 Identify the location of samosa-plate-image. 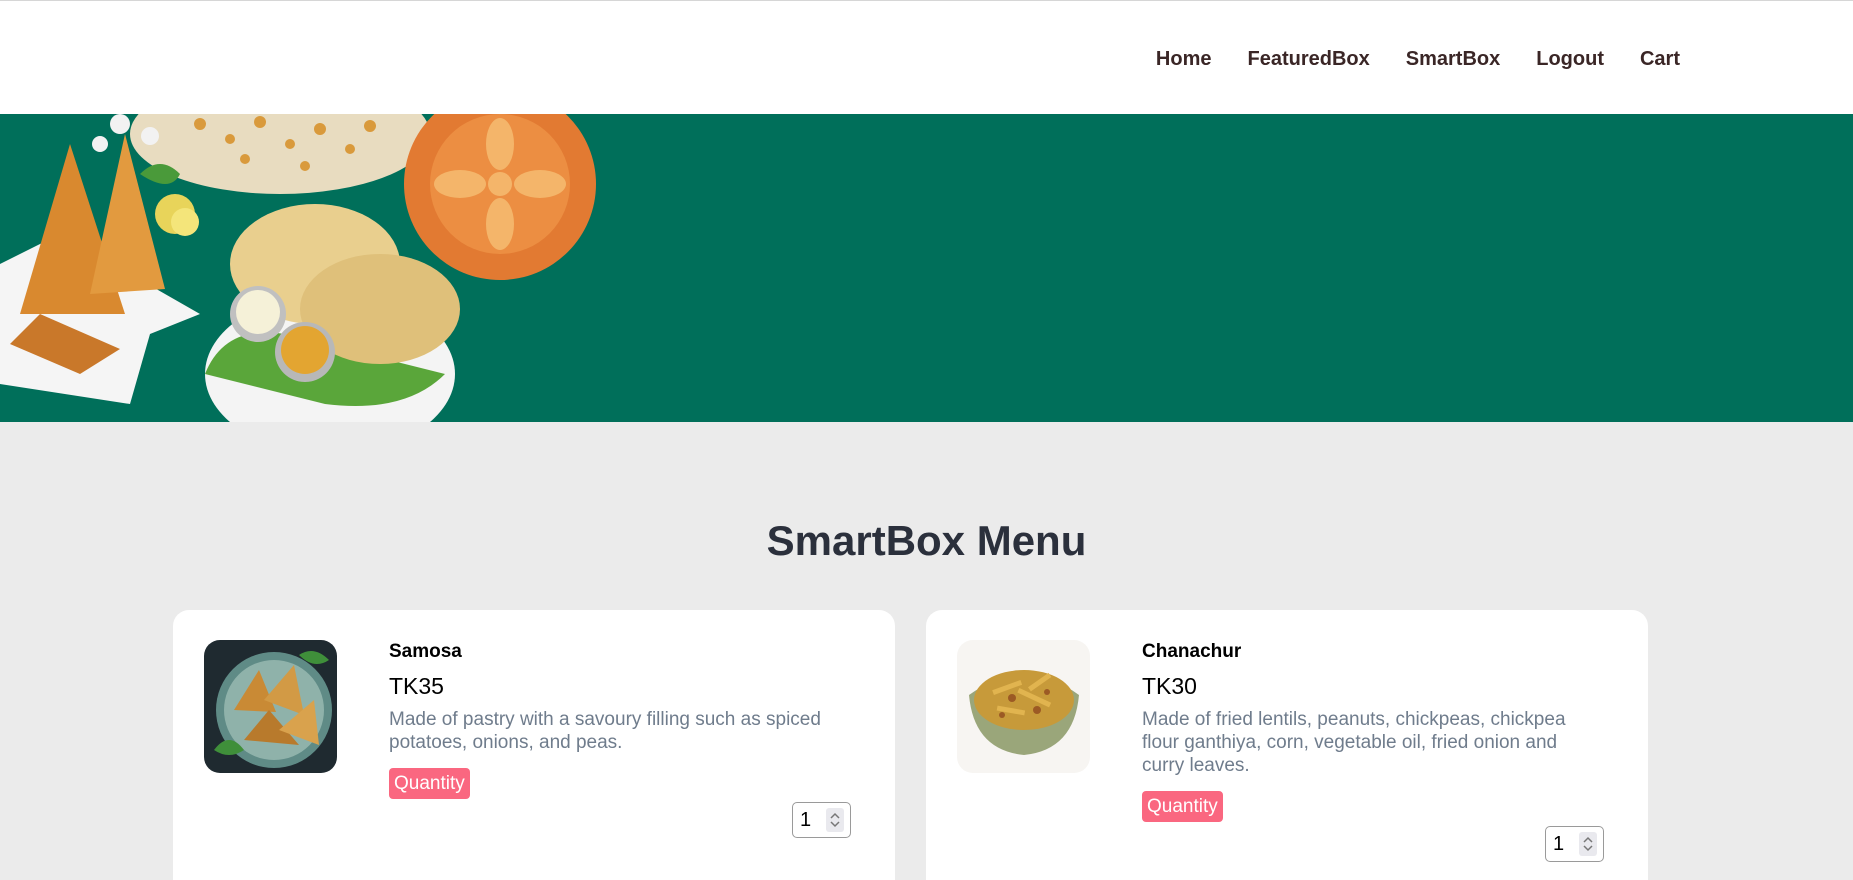
(270, 706).